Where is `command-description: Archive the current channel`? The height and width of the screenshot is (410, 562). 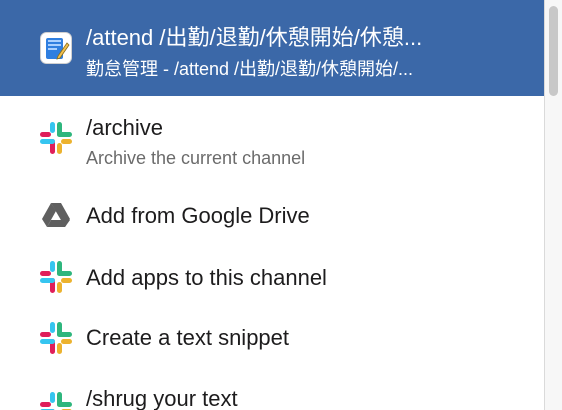
command-description: Archive the current channel is located at coordinates (196, 158).